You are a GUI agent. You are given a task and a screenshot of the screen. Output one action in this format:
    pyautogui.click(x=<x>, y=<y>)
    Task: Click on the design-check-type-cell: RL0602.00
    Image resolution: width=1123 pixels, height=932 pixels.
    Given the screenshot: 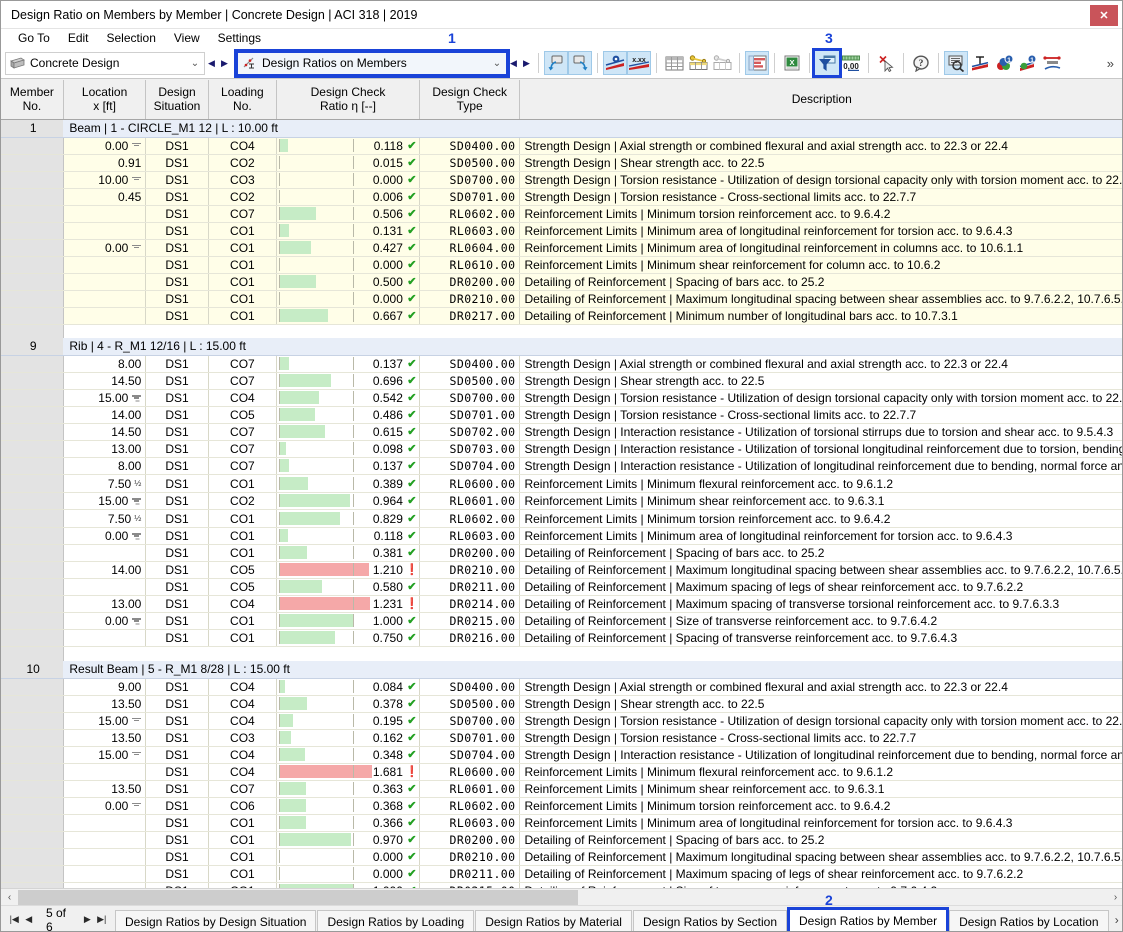 What is the action you would take?
    pyautogui.click(x=470, y=806)
    